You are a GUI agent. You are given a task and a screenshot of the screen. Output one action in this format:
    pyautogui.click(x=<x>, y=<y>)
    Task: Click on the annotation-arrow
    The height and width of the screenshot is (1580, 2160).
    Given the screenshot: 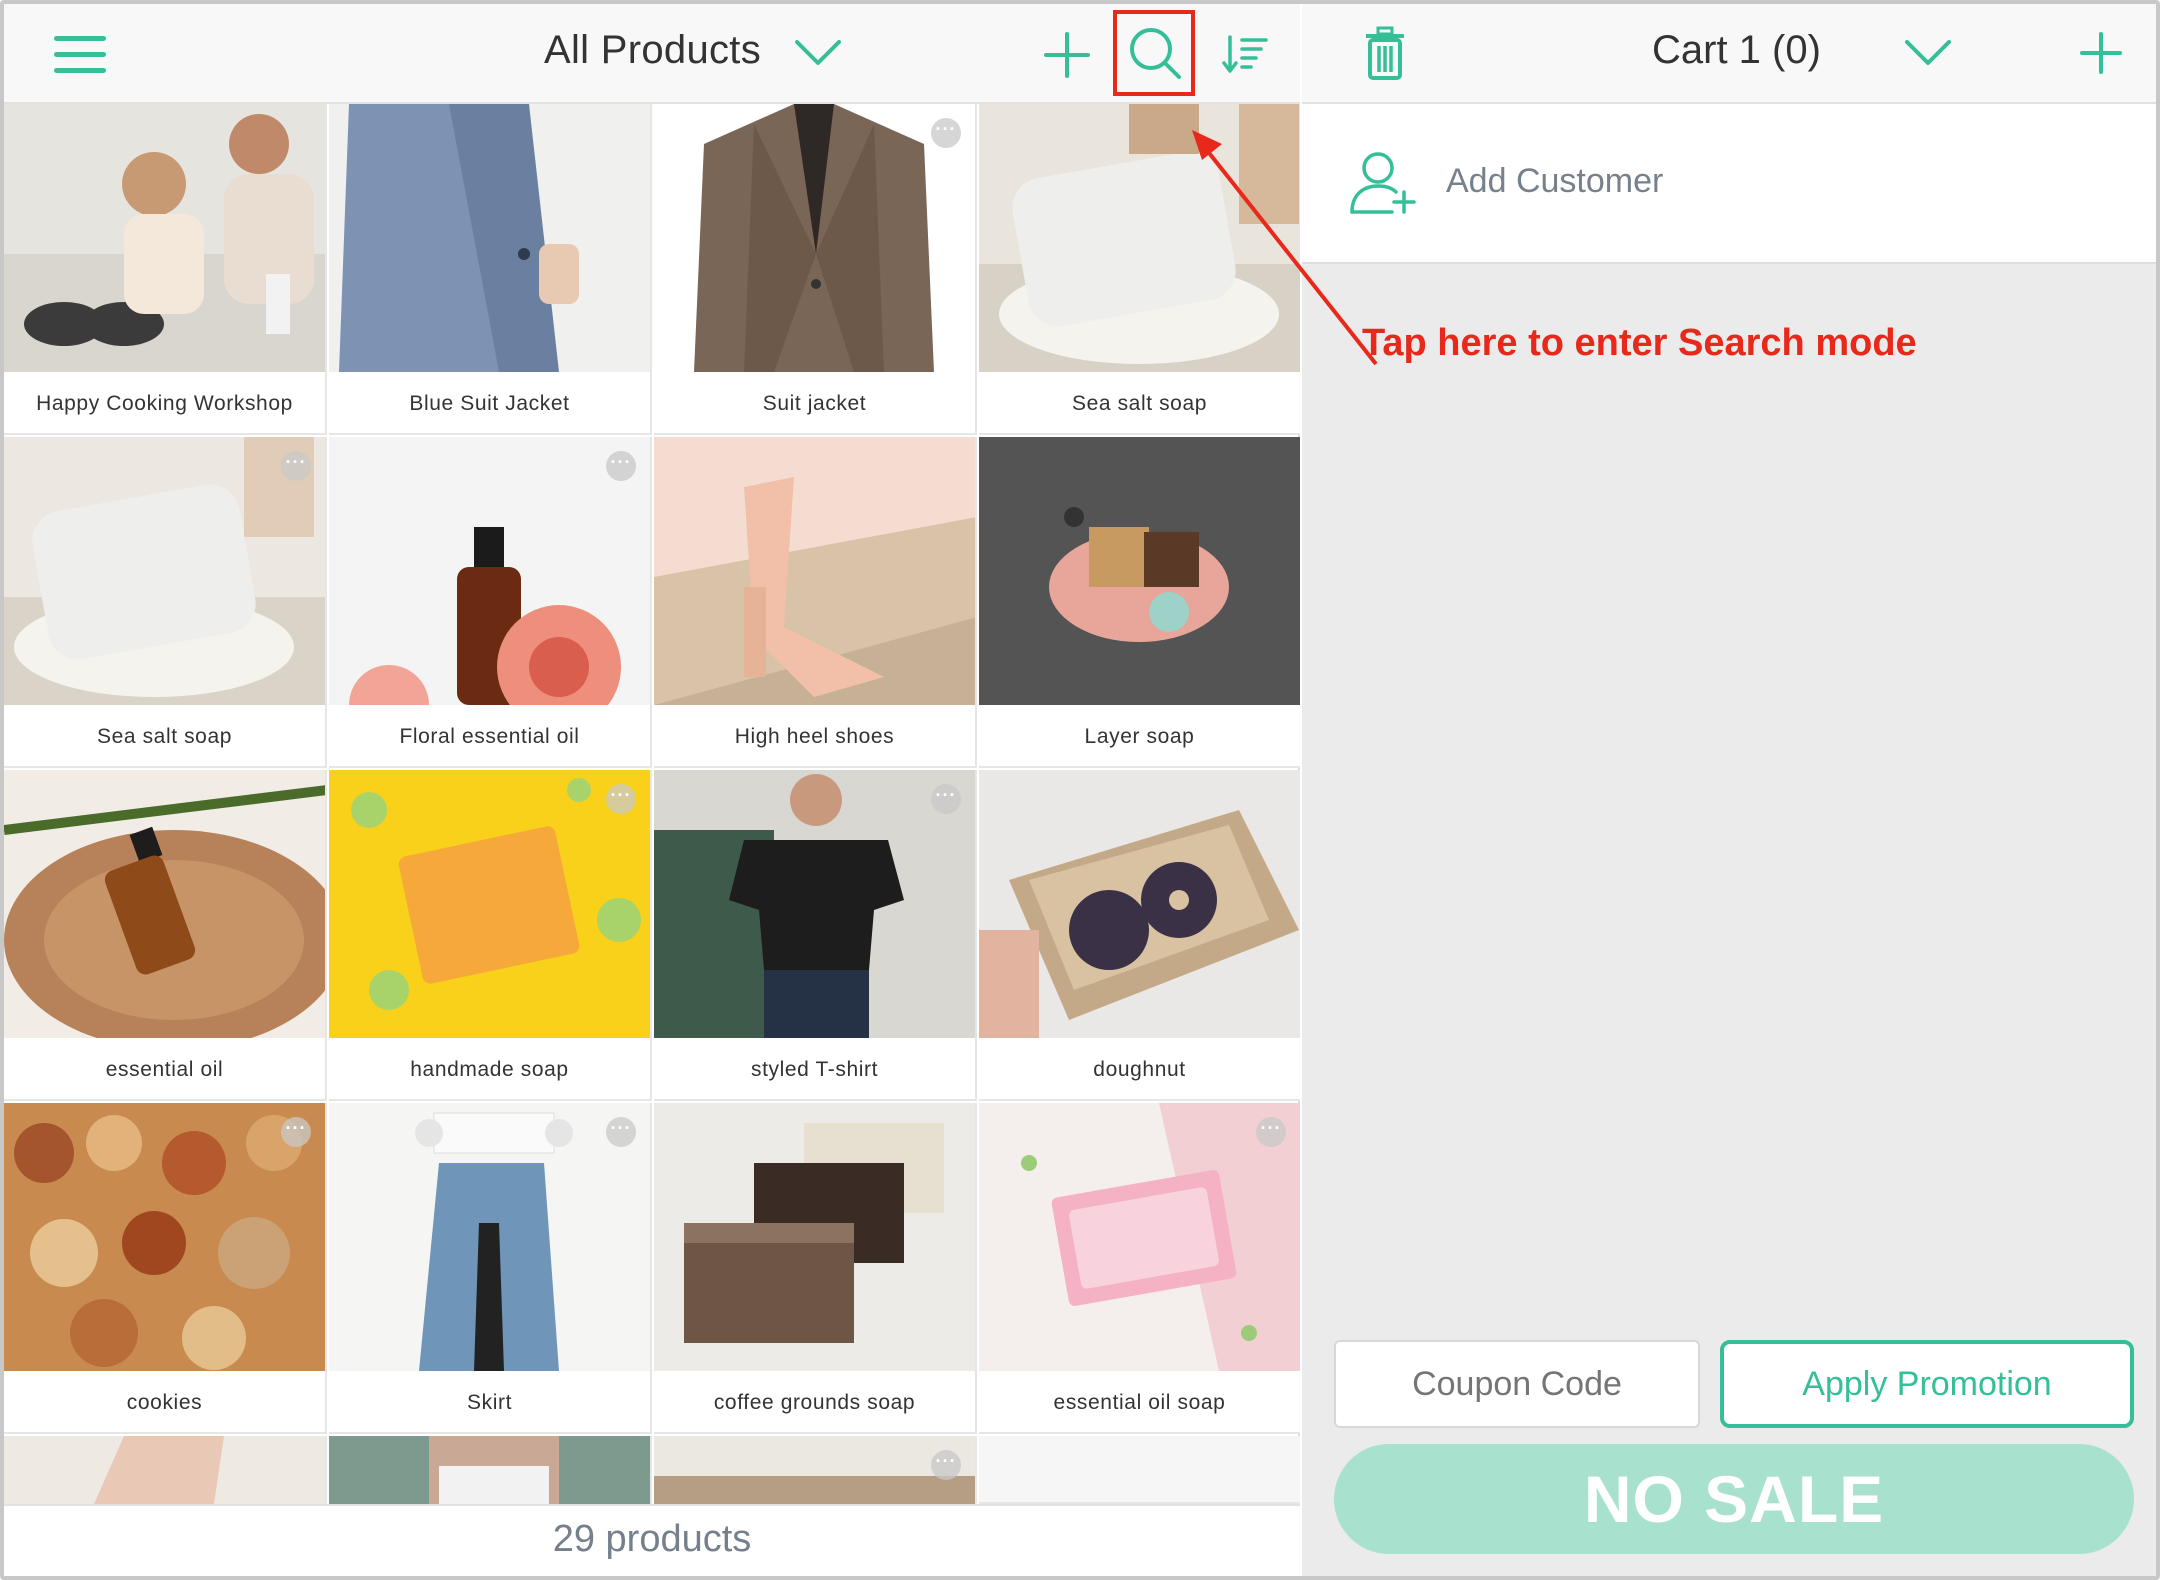 What is the action you would take?
    pyautogui.click(x=1285, y=248)
    